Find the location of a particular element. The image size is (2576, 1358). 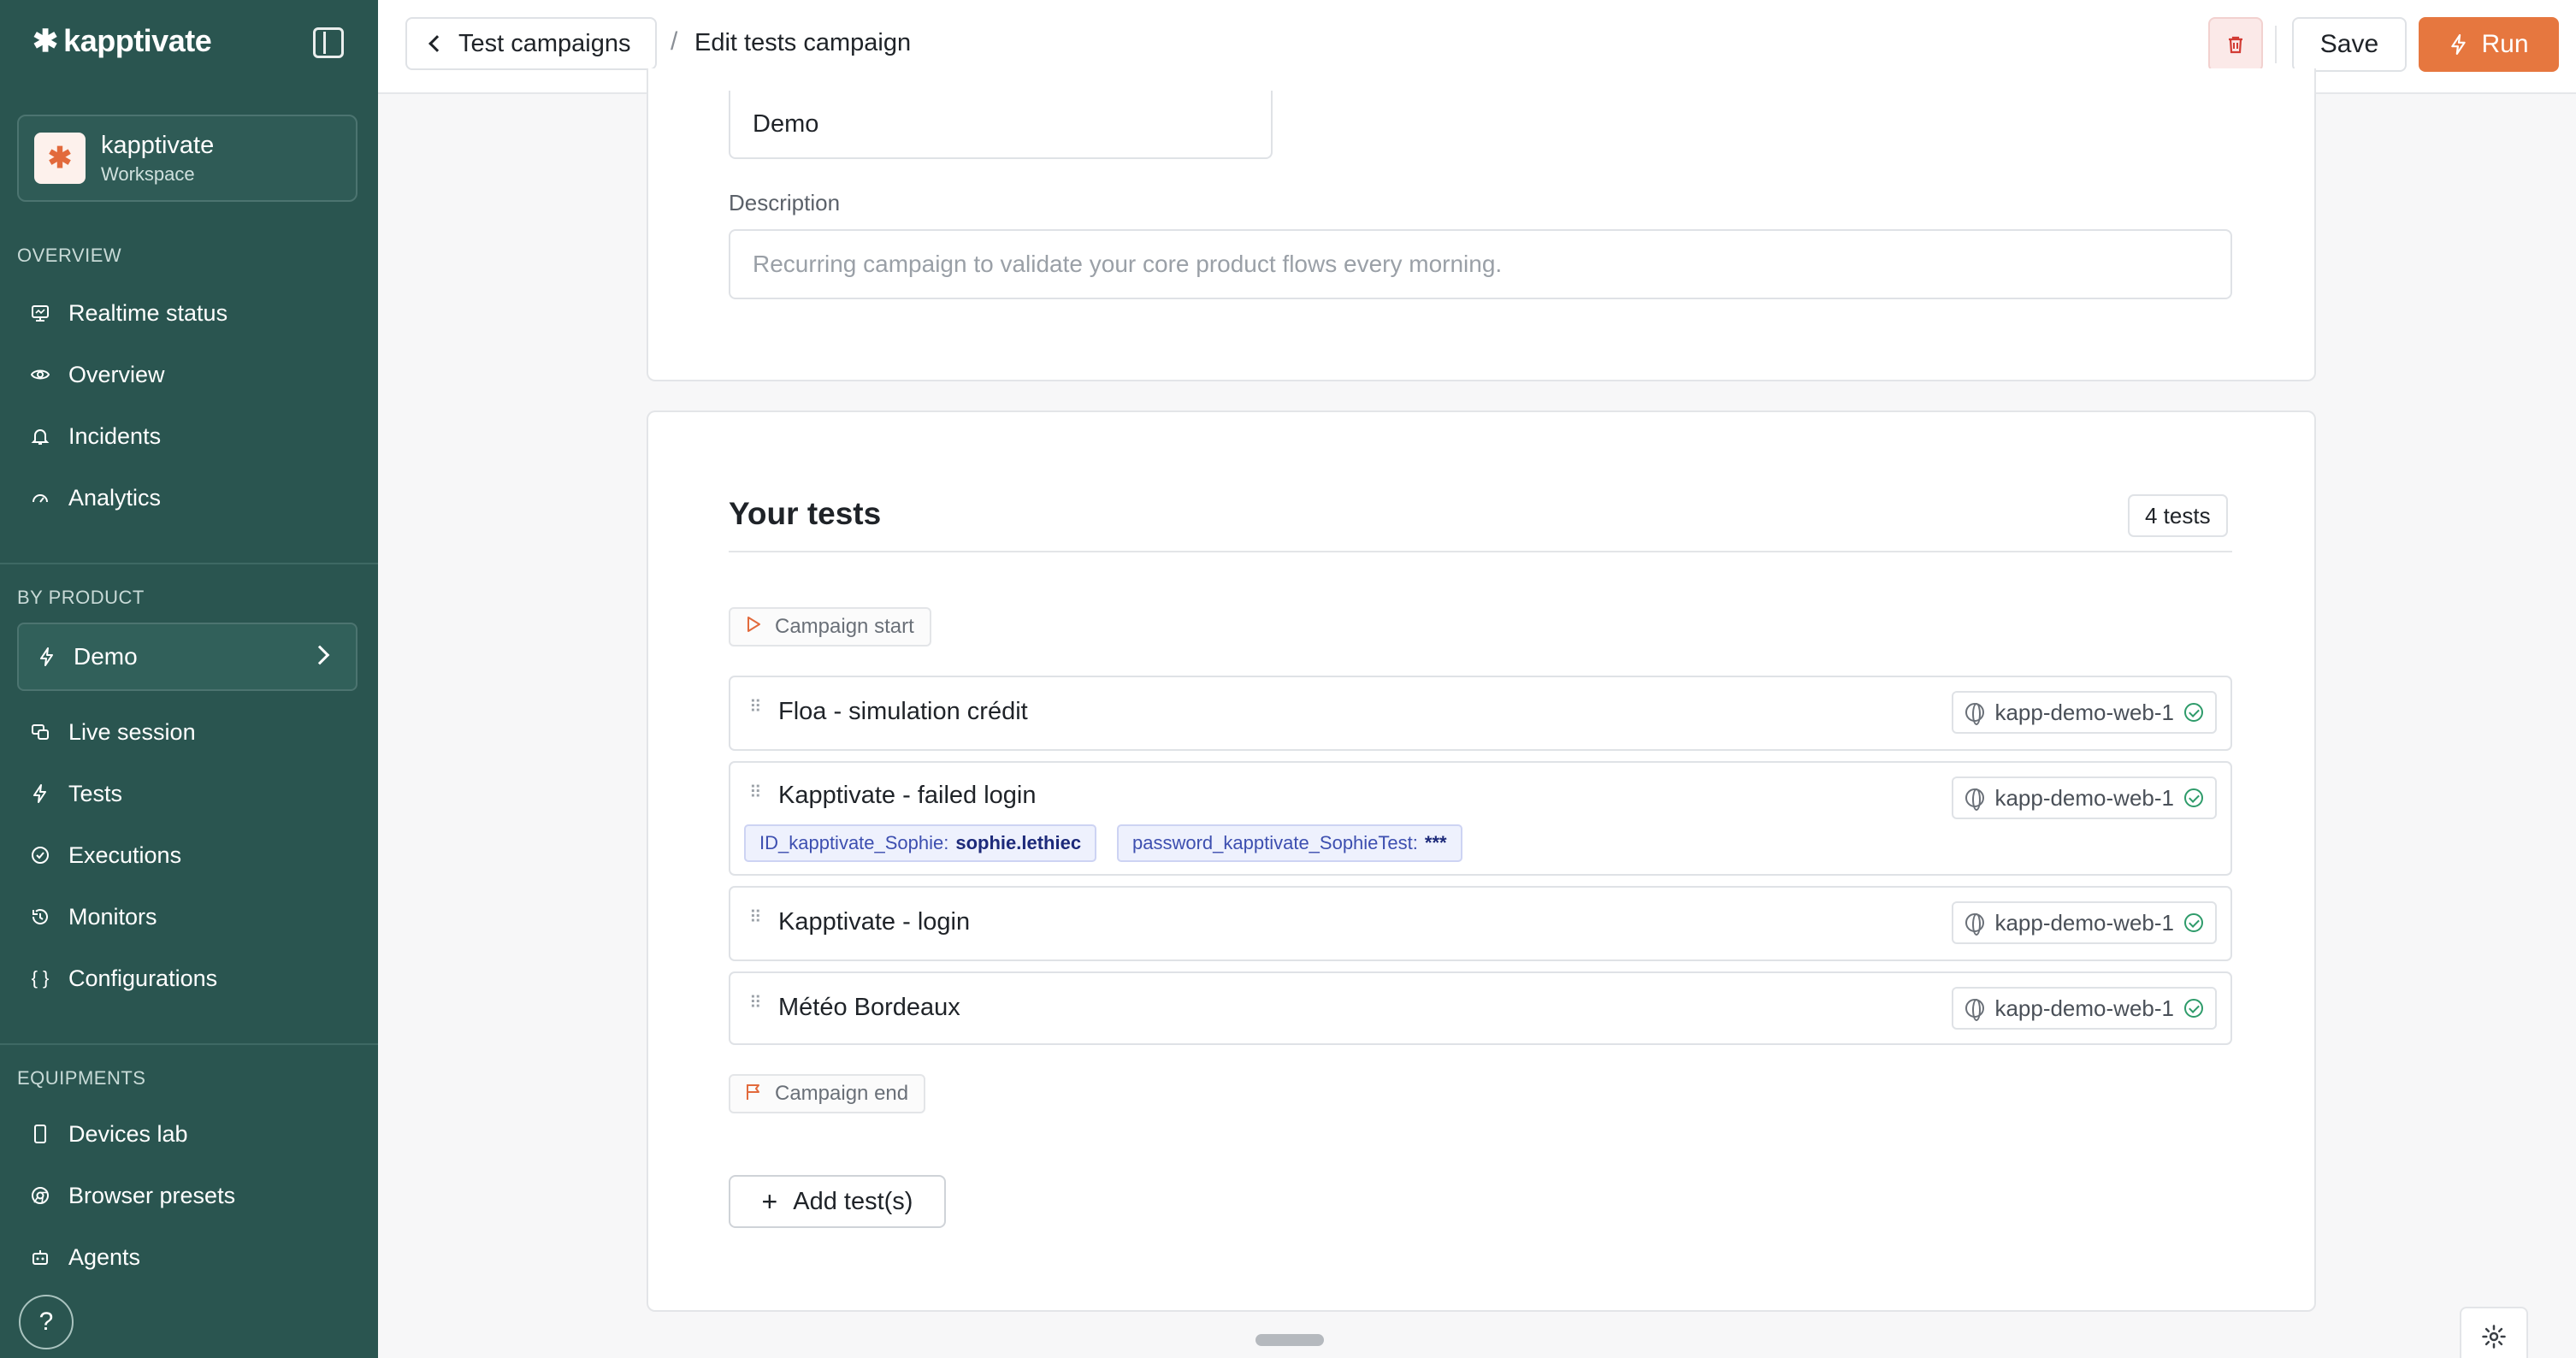

back-to-campaigns-button: Test campaigns is located at coordinates (531, 43).